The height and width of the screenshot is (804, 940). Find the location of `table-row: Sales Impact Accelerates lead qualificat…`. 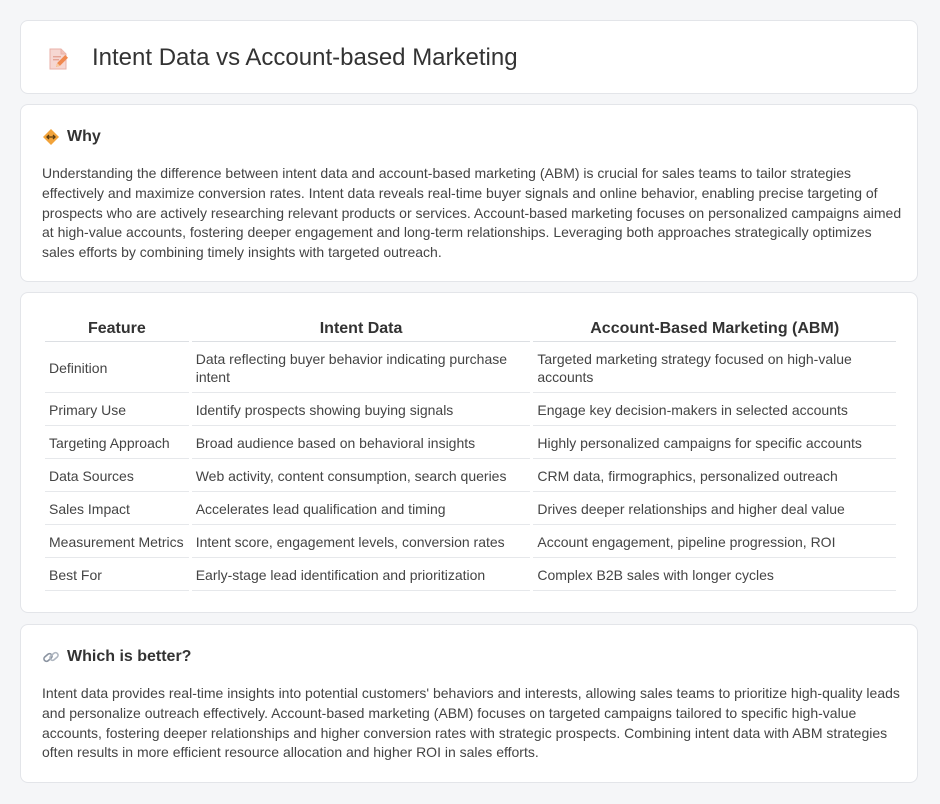

table-row: Sales Impact Accelerates lead qualificat… is located at coordinates (470, 509).